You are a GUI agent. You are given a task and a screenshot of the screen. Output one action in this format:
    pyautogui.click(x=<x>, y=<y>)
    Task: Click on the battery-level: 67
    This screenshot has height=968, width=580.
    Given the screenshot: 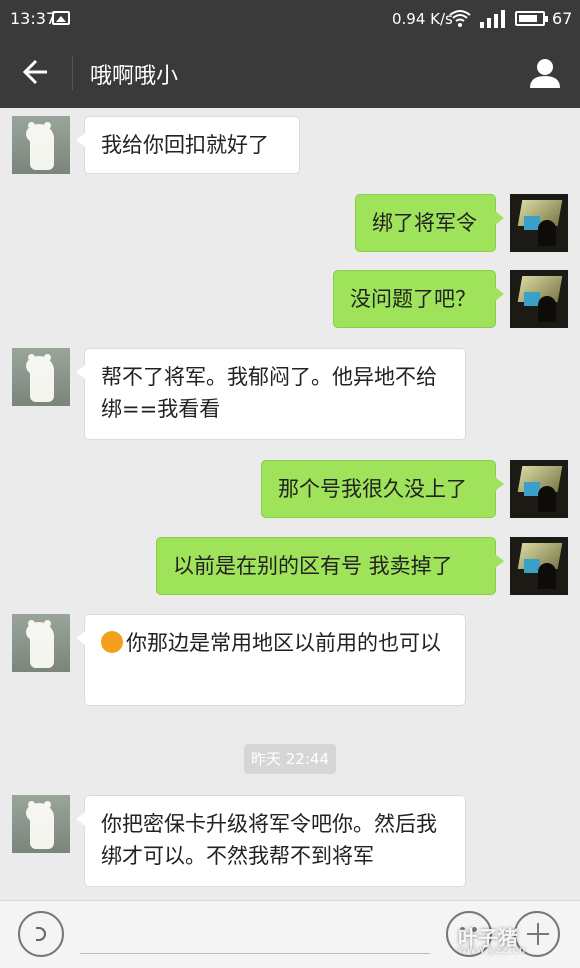 What is the action you would take?
    pyautogui.click(x=562, y=18)
    